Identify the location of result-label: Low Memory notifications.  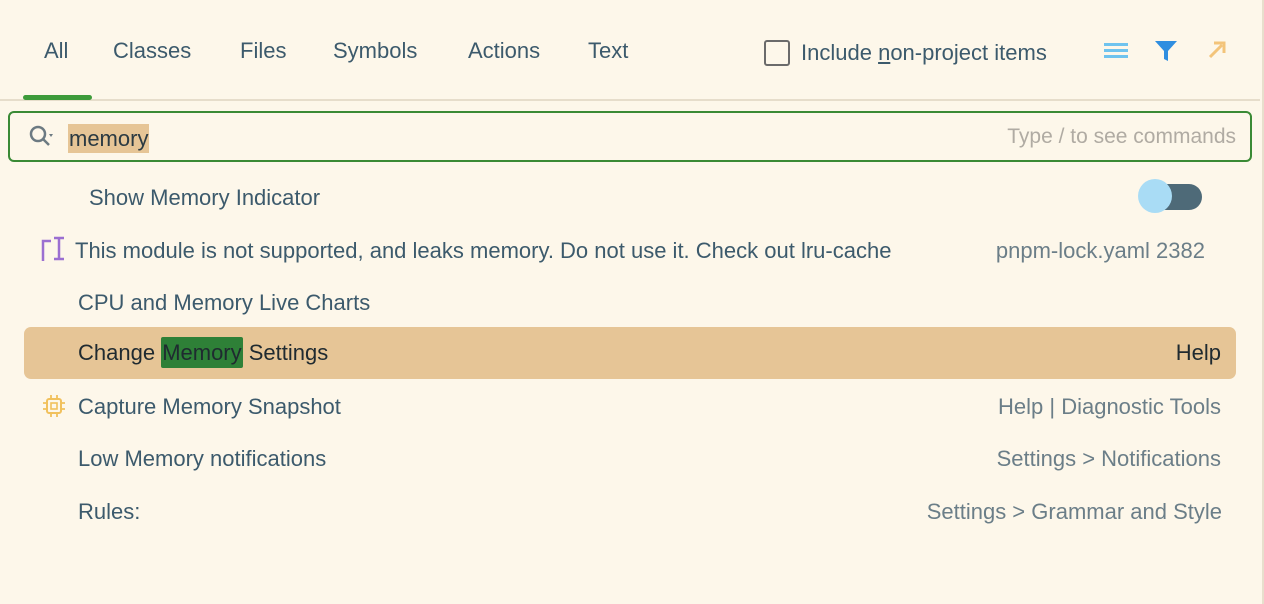
(202, 458).